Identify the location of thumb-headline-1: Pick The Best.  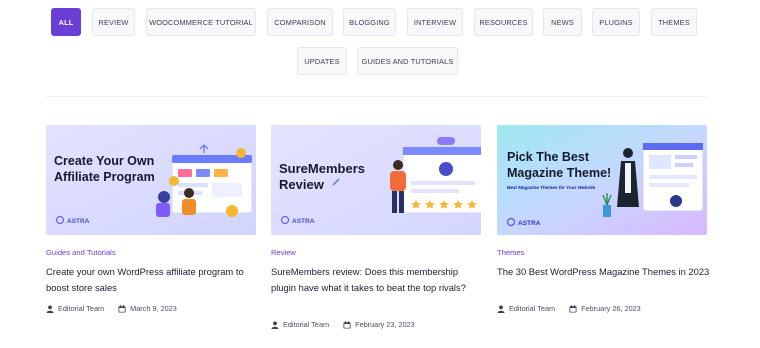
(548, 157).